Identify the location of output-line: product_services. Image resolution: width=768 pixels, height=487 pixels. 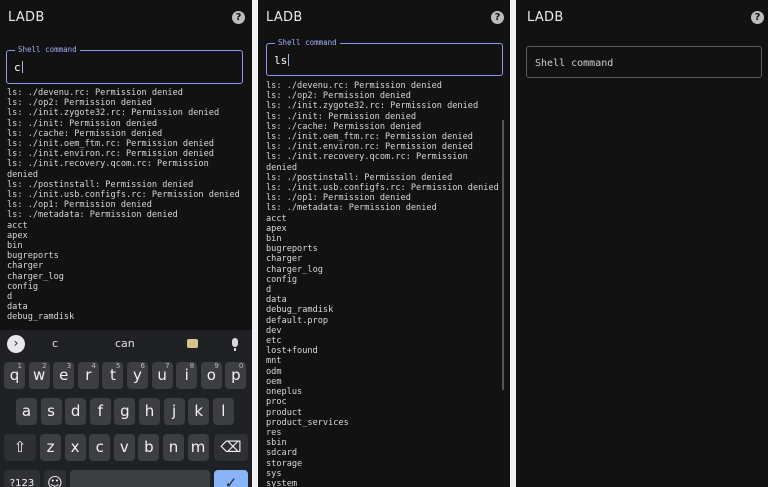
(307, 422).